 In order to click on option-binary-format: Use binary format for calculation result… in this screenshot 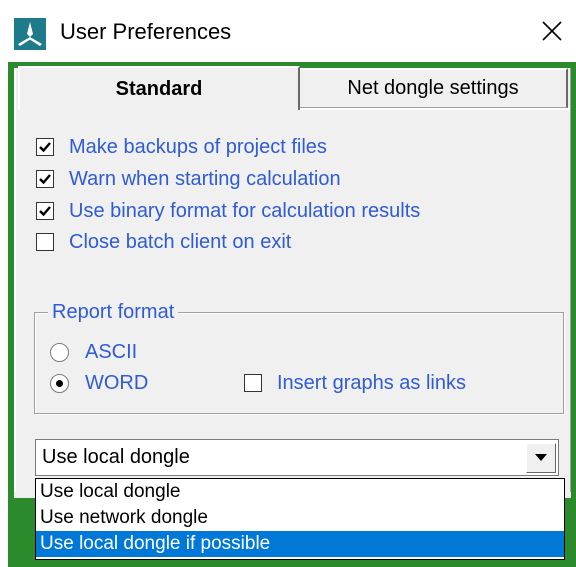, I will do `click(228, 211)`.